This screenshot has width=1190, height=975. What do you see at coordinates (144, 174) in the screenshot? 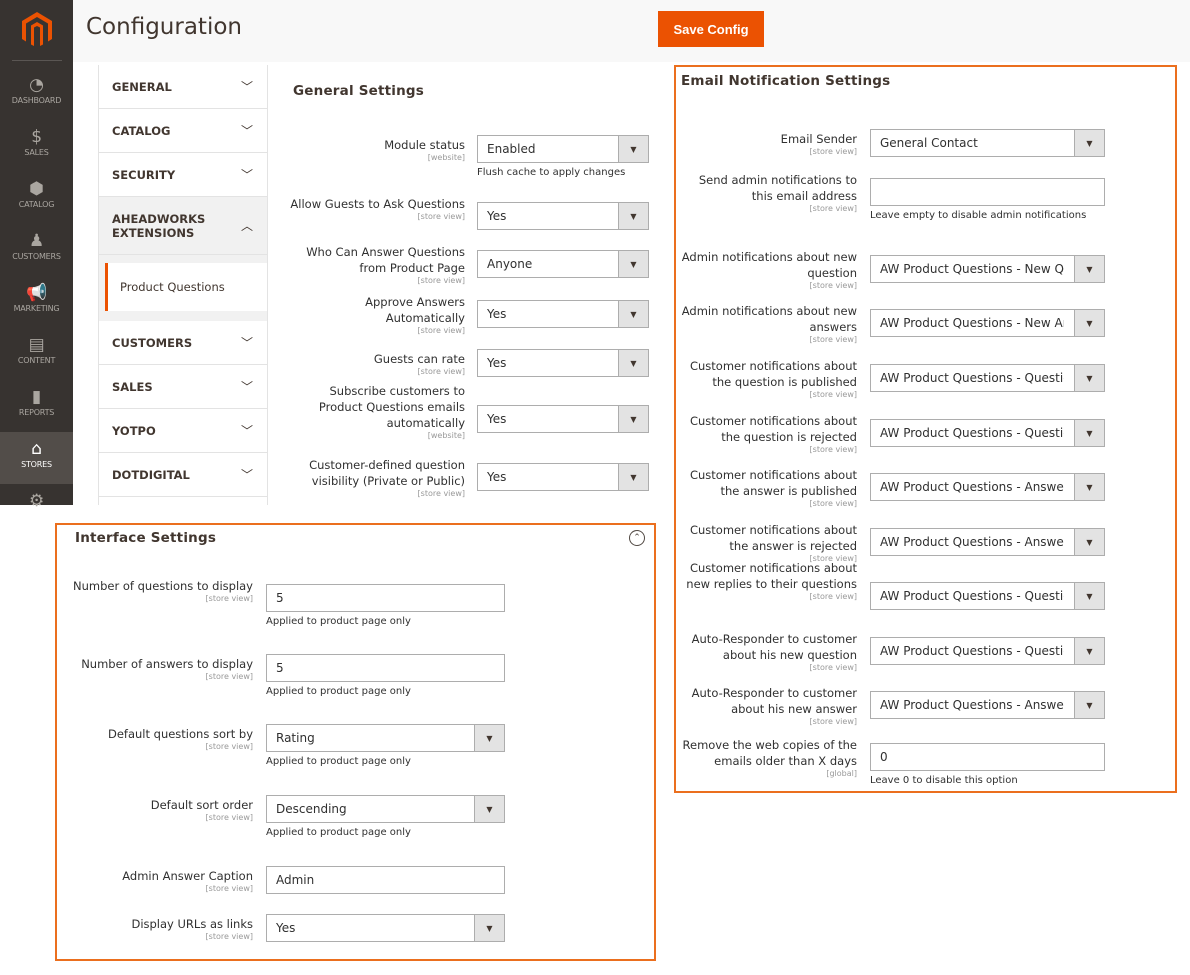
I see `tab-label: SECURITY` at bounding box center [144, 174].